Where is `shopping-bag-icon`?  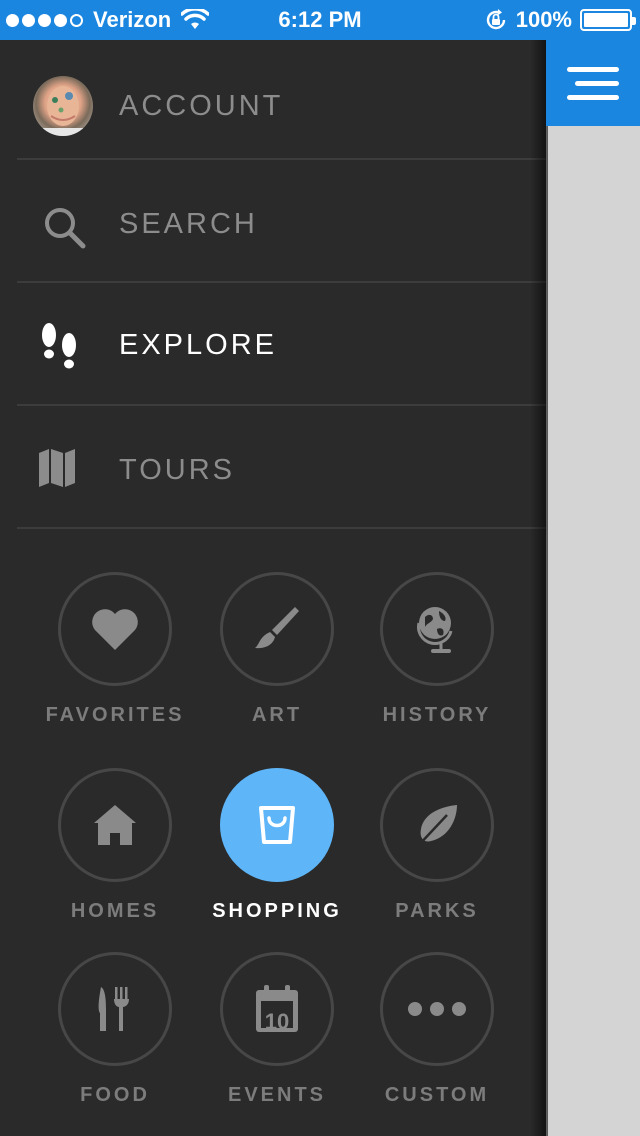
shopping-bag-icon is located at coordinates (277, 825).